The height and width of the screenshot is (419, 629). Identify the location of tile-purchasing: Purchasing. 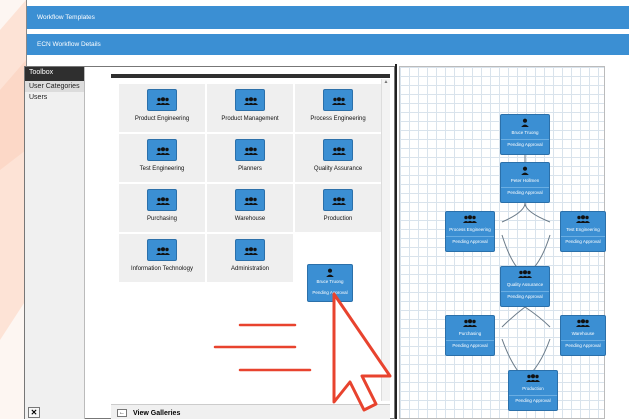
(162, 208).